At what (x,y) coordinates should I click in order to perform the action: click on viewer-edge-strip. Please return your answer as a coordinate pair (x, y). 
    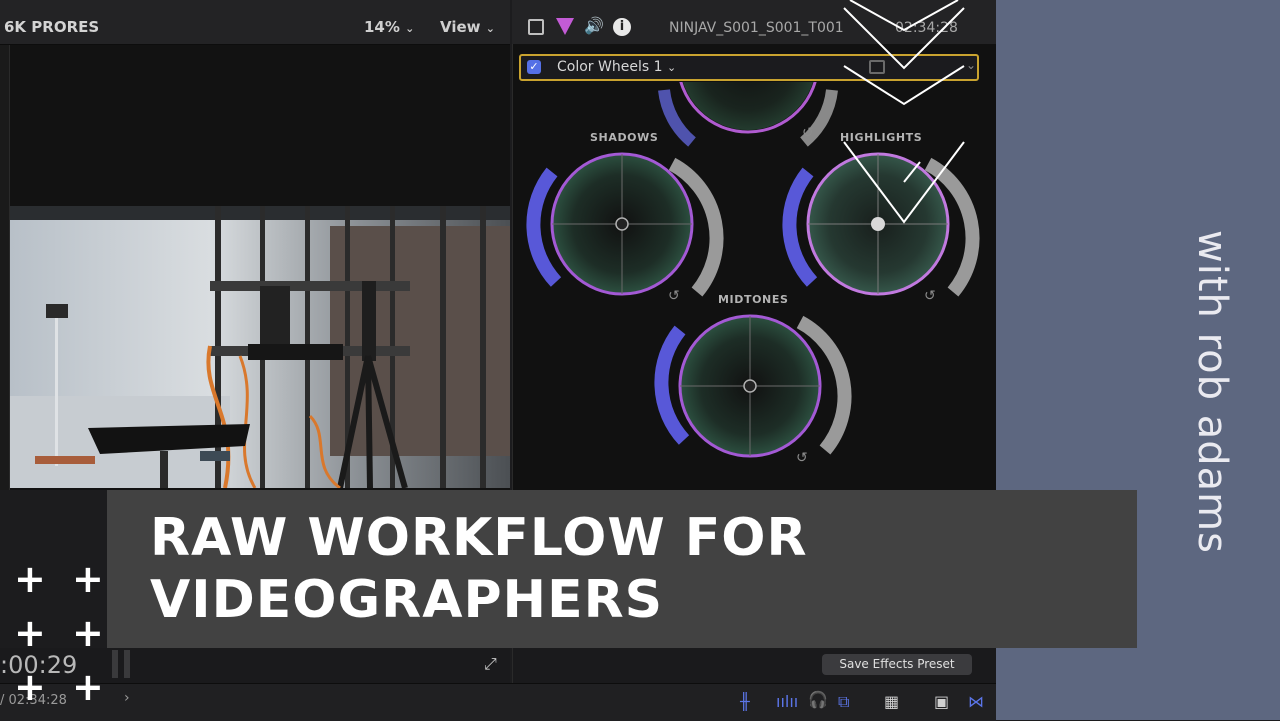
    Looking at the image, I should click on (5, 267).